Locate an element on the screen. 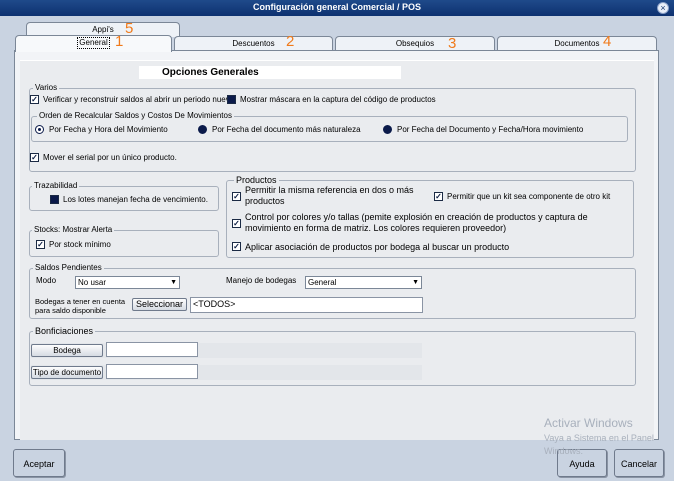 The image size is (674, 481). tab-label: General is located at coordinates (93, 43).